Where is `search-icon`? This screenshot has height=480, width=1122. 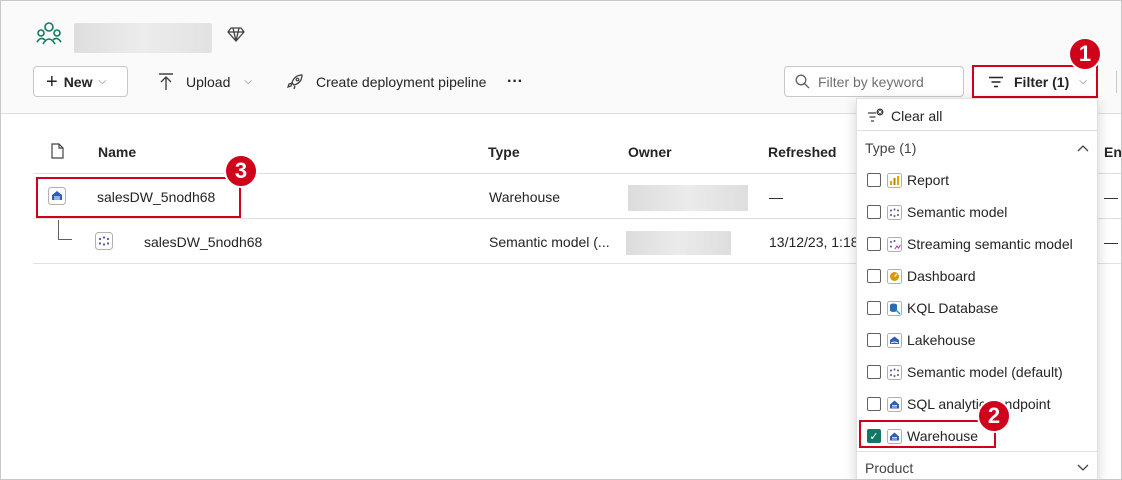
search-icon is located at coordinates (802, 81).